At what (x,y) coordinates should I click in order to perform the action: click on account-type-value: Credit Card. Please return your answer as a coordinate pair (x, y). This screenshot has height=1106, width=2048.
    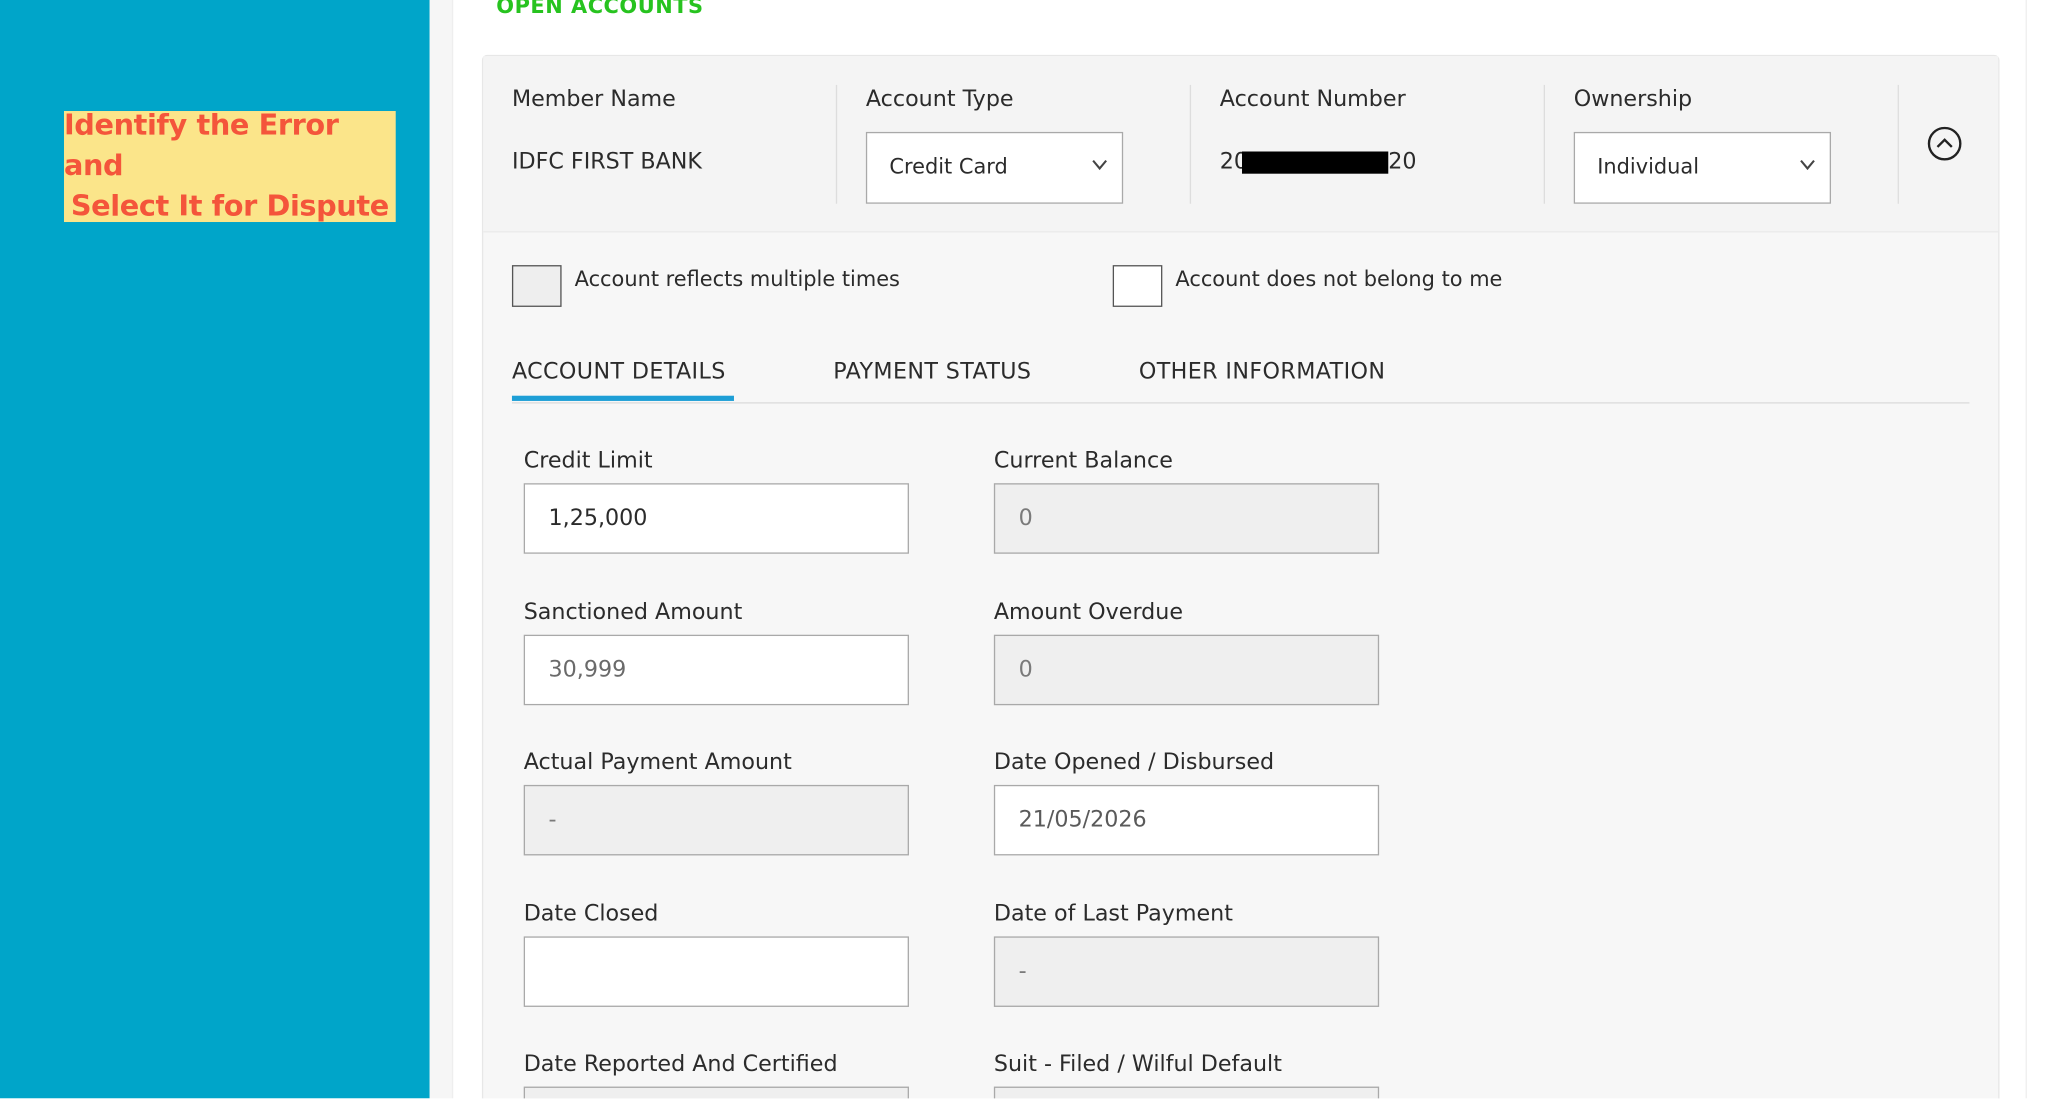
    Looking at the image, I should click on (948, 166).